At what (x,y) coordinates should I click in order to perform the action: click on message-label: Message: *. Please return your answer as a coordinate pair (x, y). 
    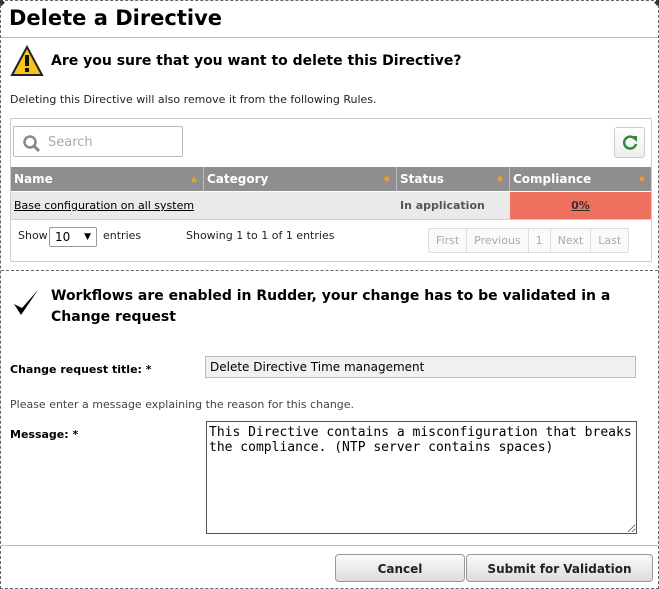
    Looking at the image, I should click on (44, 434).